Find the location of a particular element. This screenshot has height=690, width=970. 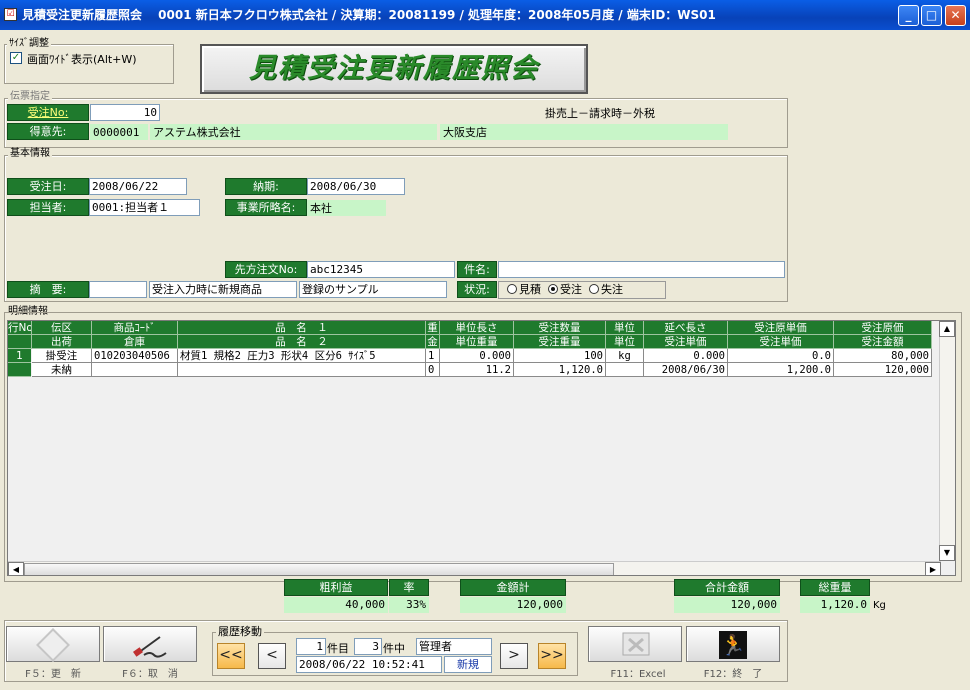

f12-caption: F12：終 了 is located at coordinates (733, 674).